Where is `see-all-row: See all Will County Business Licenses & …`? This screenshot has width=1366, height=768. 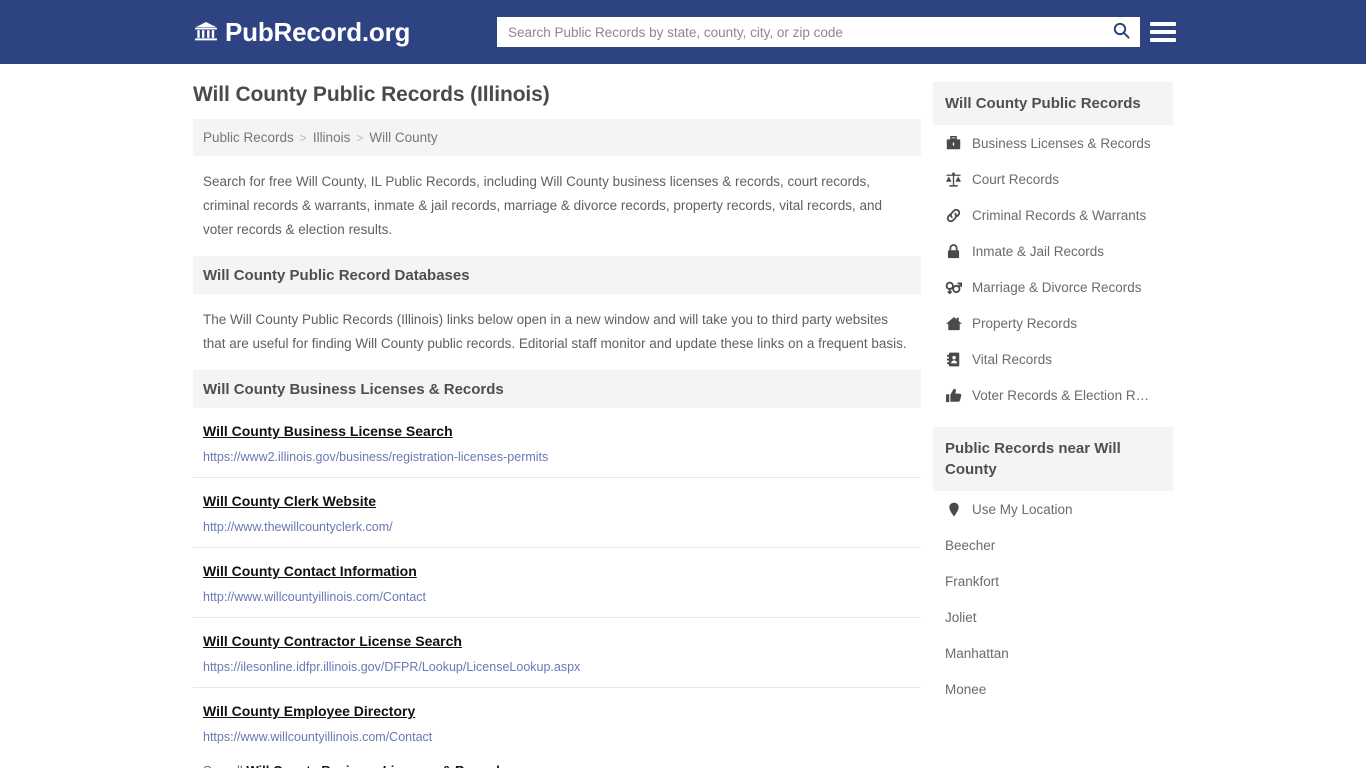
see-all-row: See all Will County Business Licenses & … is located at coordinates (557, 762).